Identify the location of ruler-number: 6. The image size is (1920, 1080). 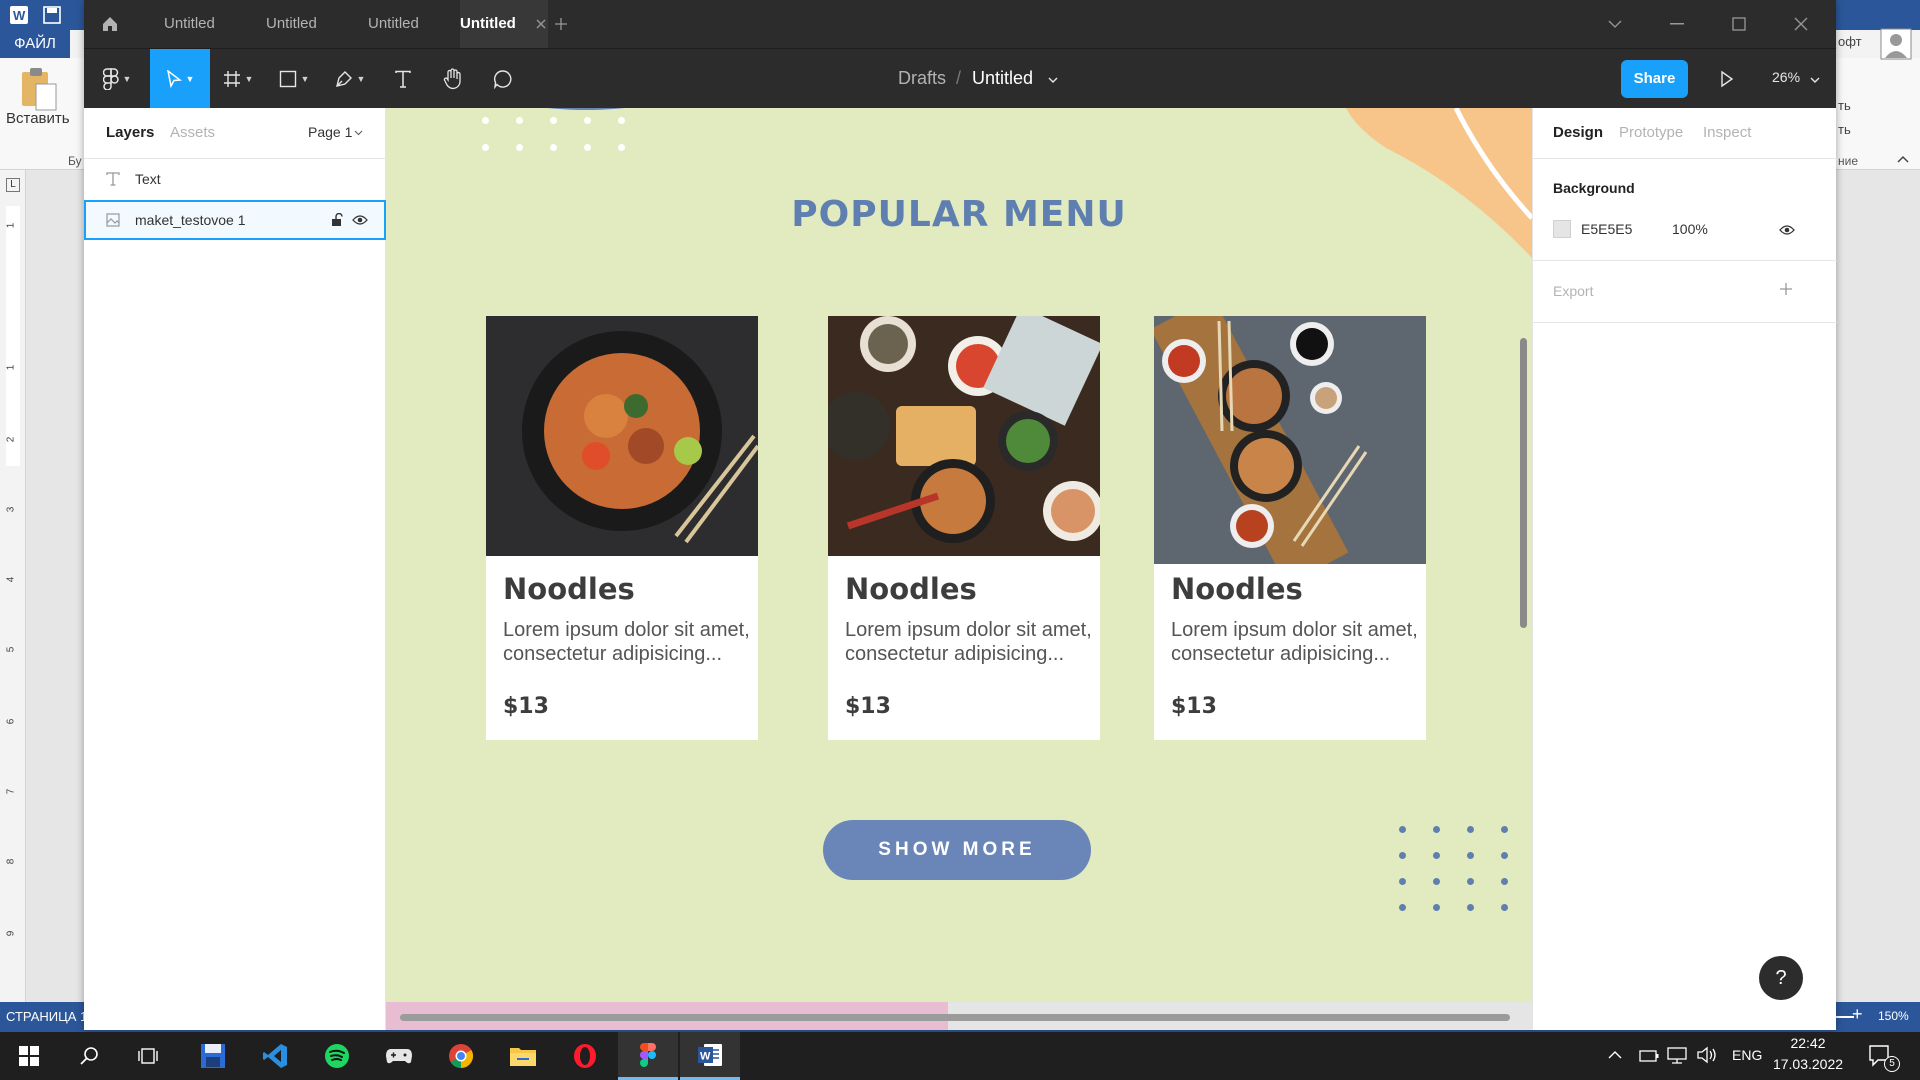
(11, 721).